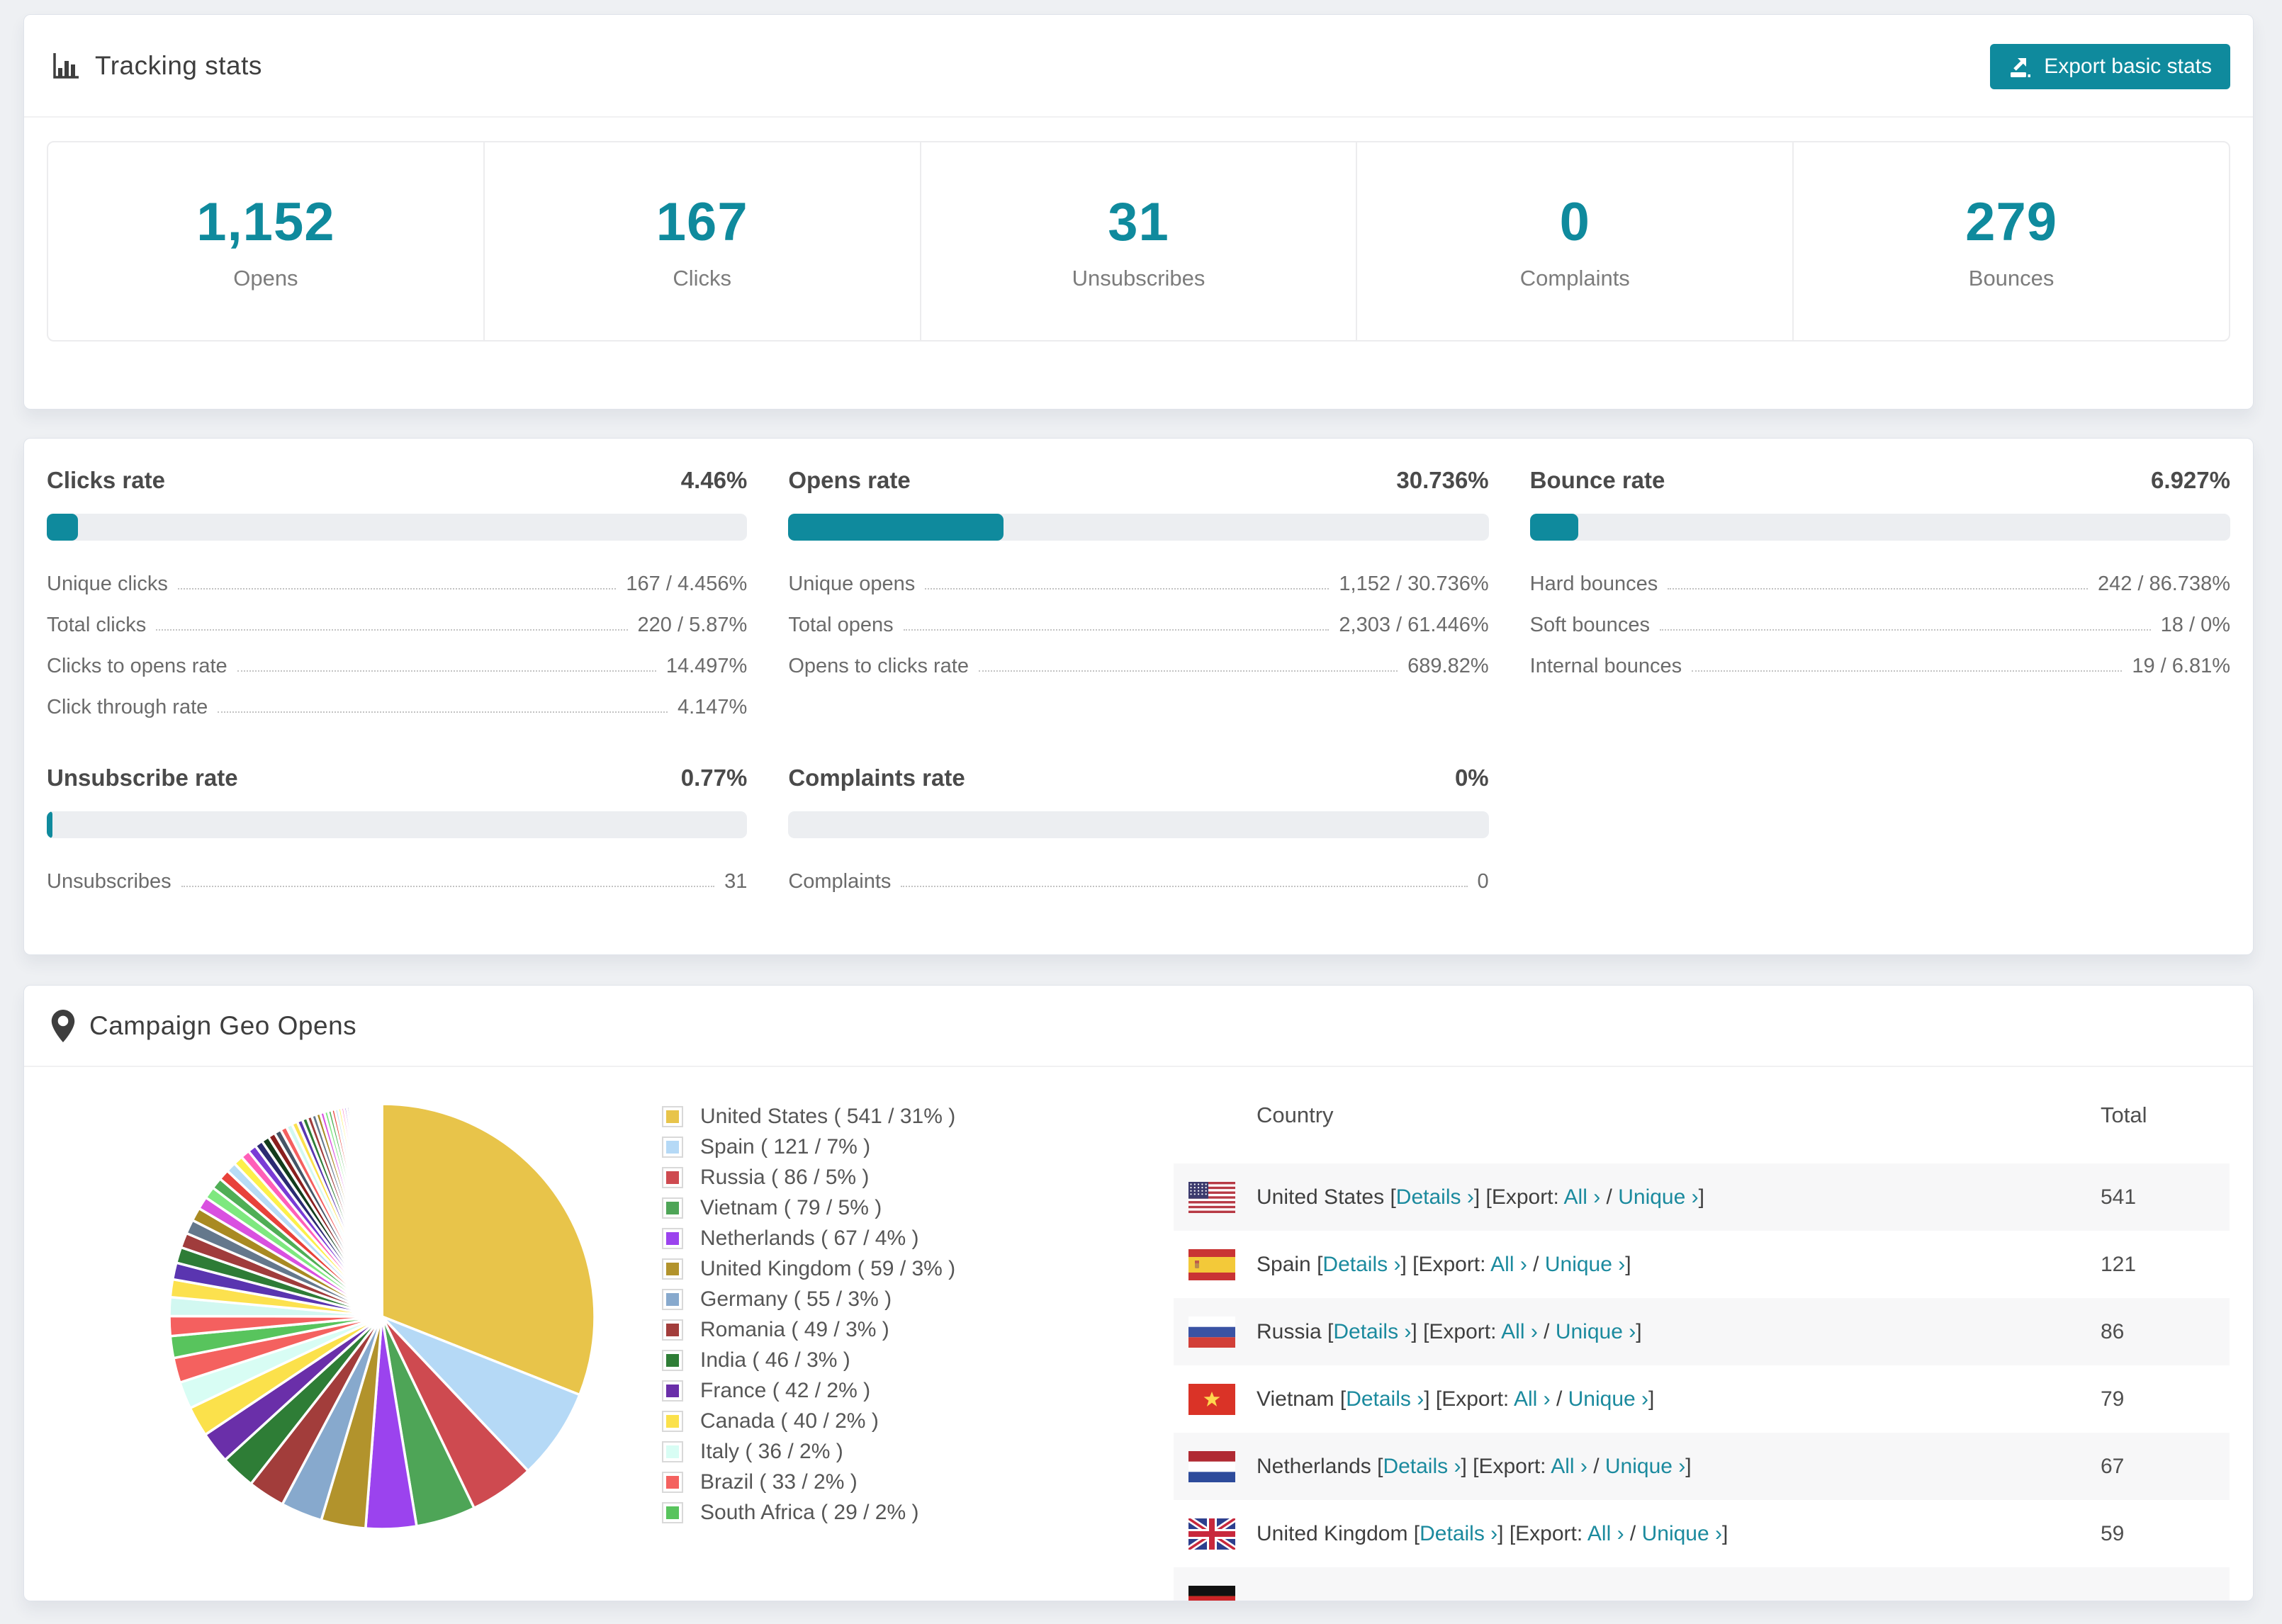 Image resolution: width=2282 pixels, height=1624 pixels. I want to click on legend-item-spain: Spain ( 121 / 7% ), so click(808, 1147).